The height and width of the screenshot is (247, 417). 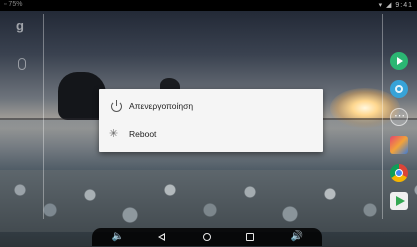 What do you see at coordinates (297, 237) in the screenshot?
I see `volume-up-icon: 🔊` at bounding box center [297, 237].